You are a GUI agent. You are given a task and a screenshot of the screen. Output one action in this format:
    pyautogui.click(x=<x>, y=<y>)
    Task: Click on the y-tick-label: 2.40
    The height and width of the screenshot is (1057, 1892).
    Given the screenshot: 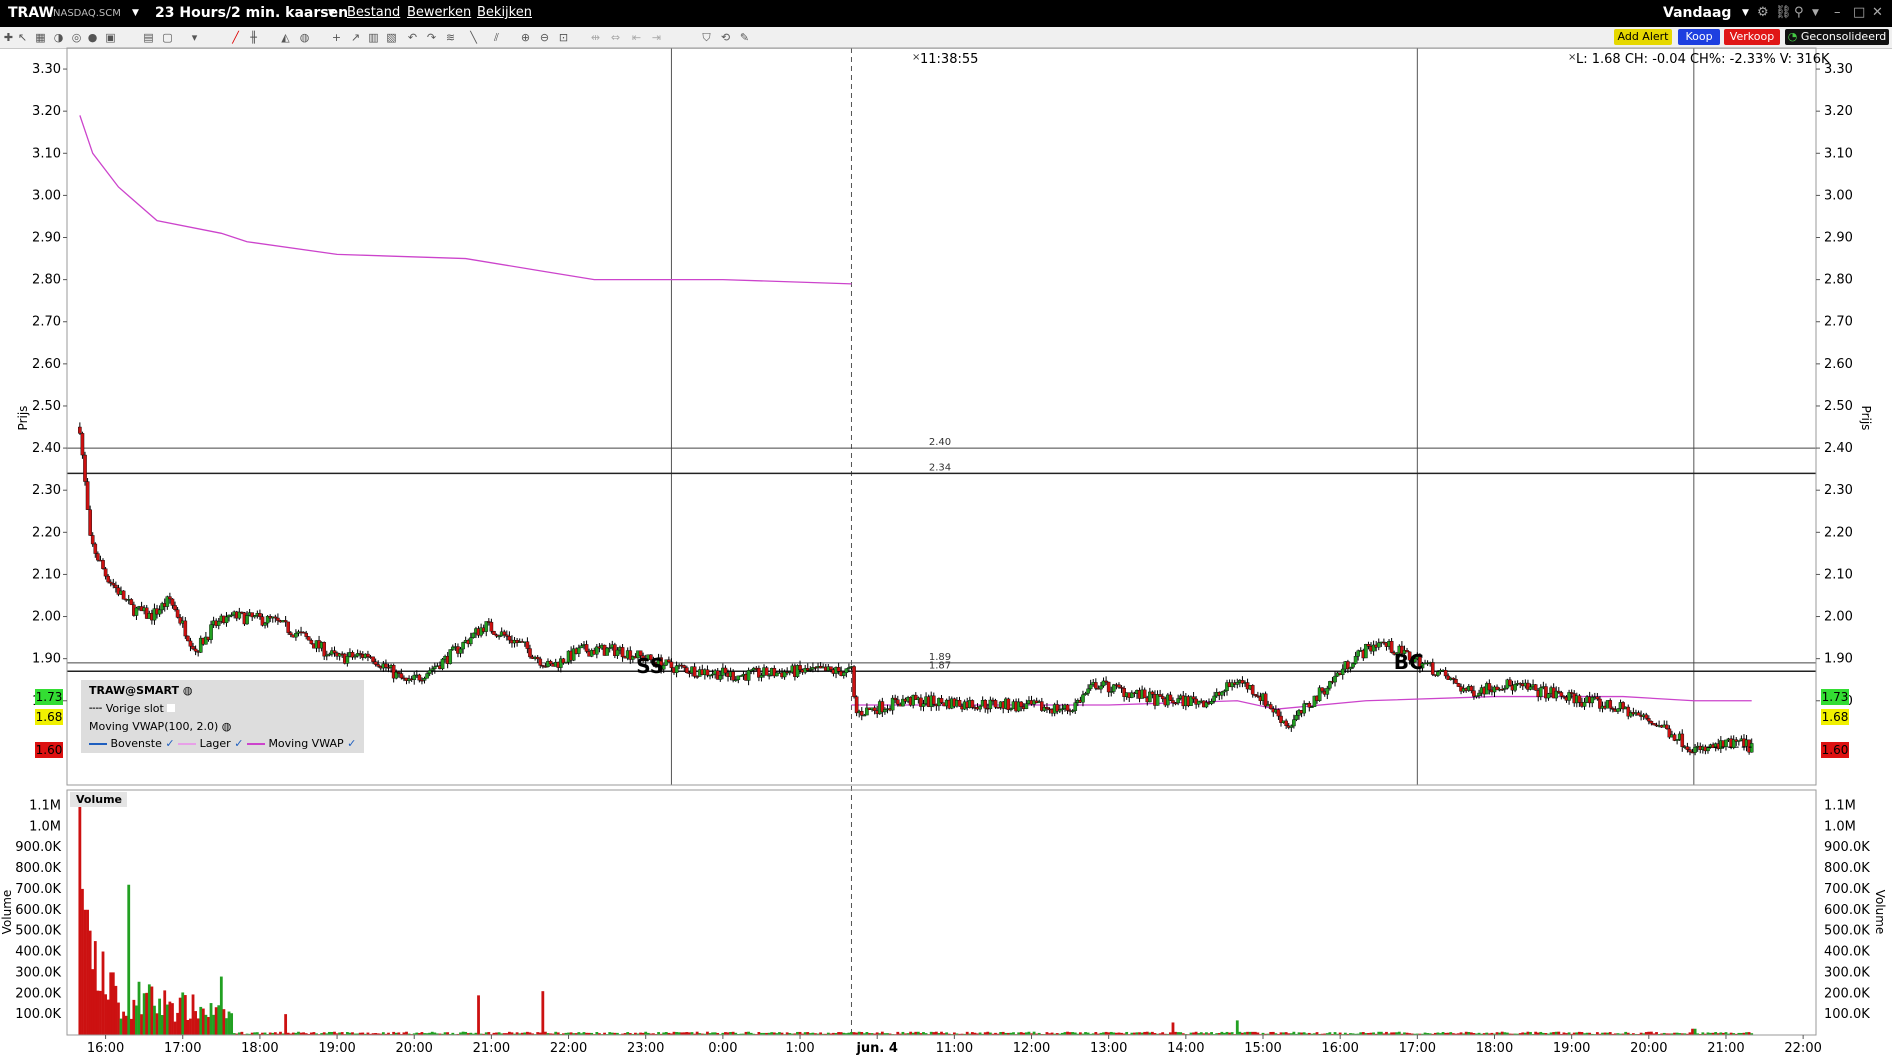 What is the action you would take?
    pyautogui.click(x=46, y=448)
    